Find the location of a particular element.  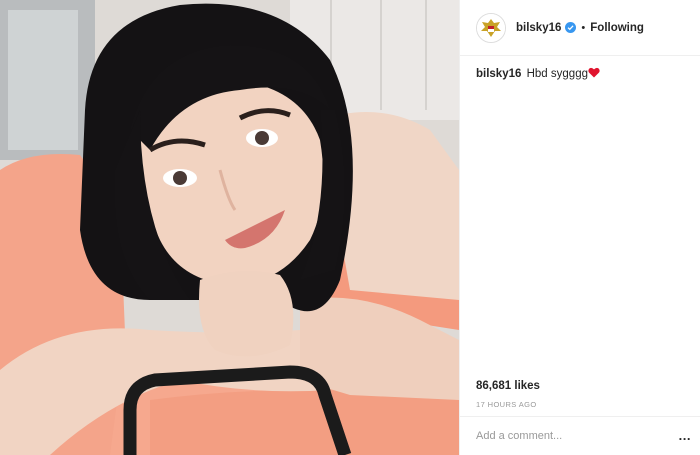

post-header: bilsky16 • Following is located at coordinates (580, 28).